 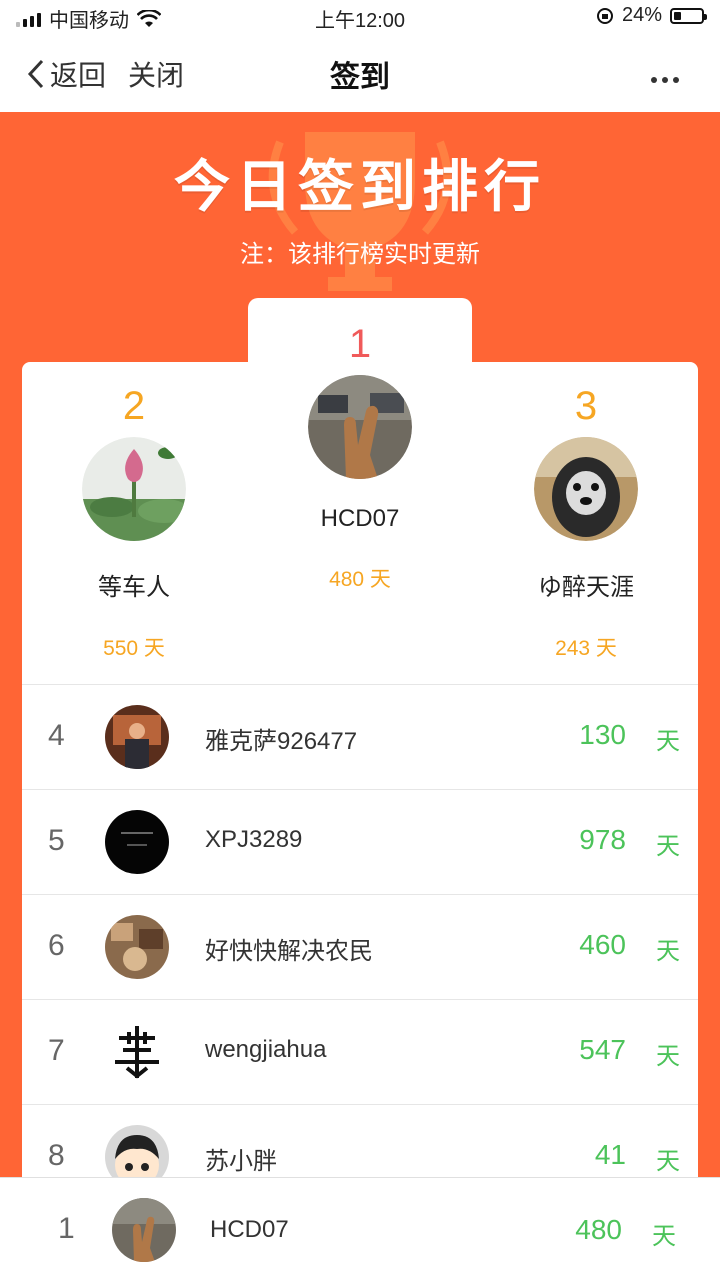 What do you see at coordinates (688, 15) in the screenshot?
I see `battery-icon` at bounding box center [688, 15].